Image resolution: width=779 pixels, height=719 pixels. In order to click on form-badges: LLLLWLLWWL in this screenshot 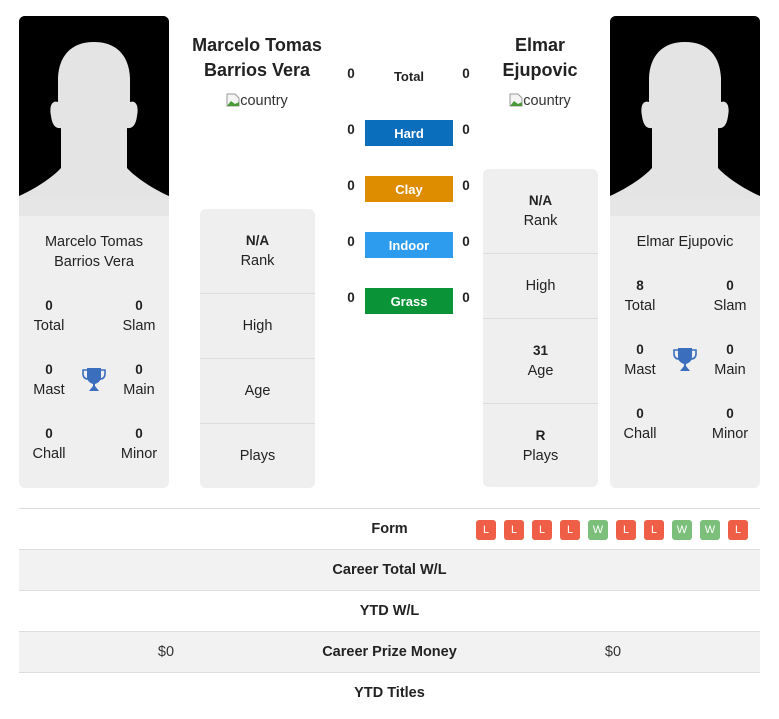, I will do `click(612, 530)`.